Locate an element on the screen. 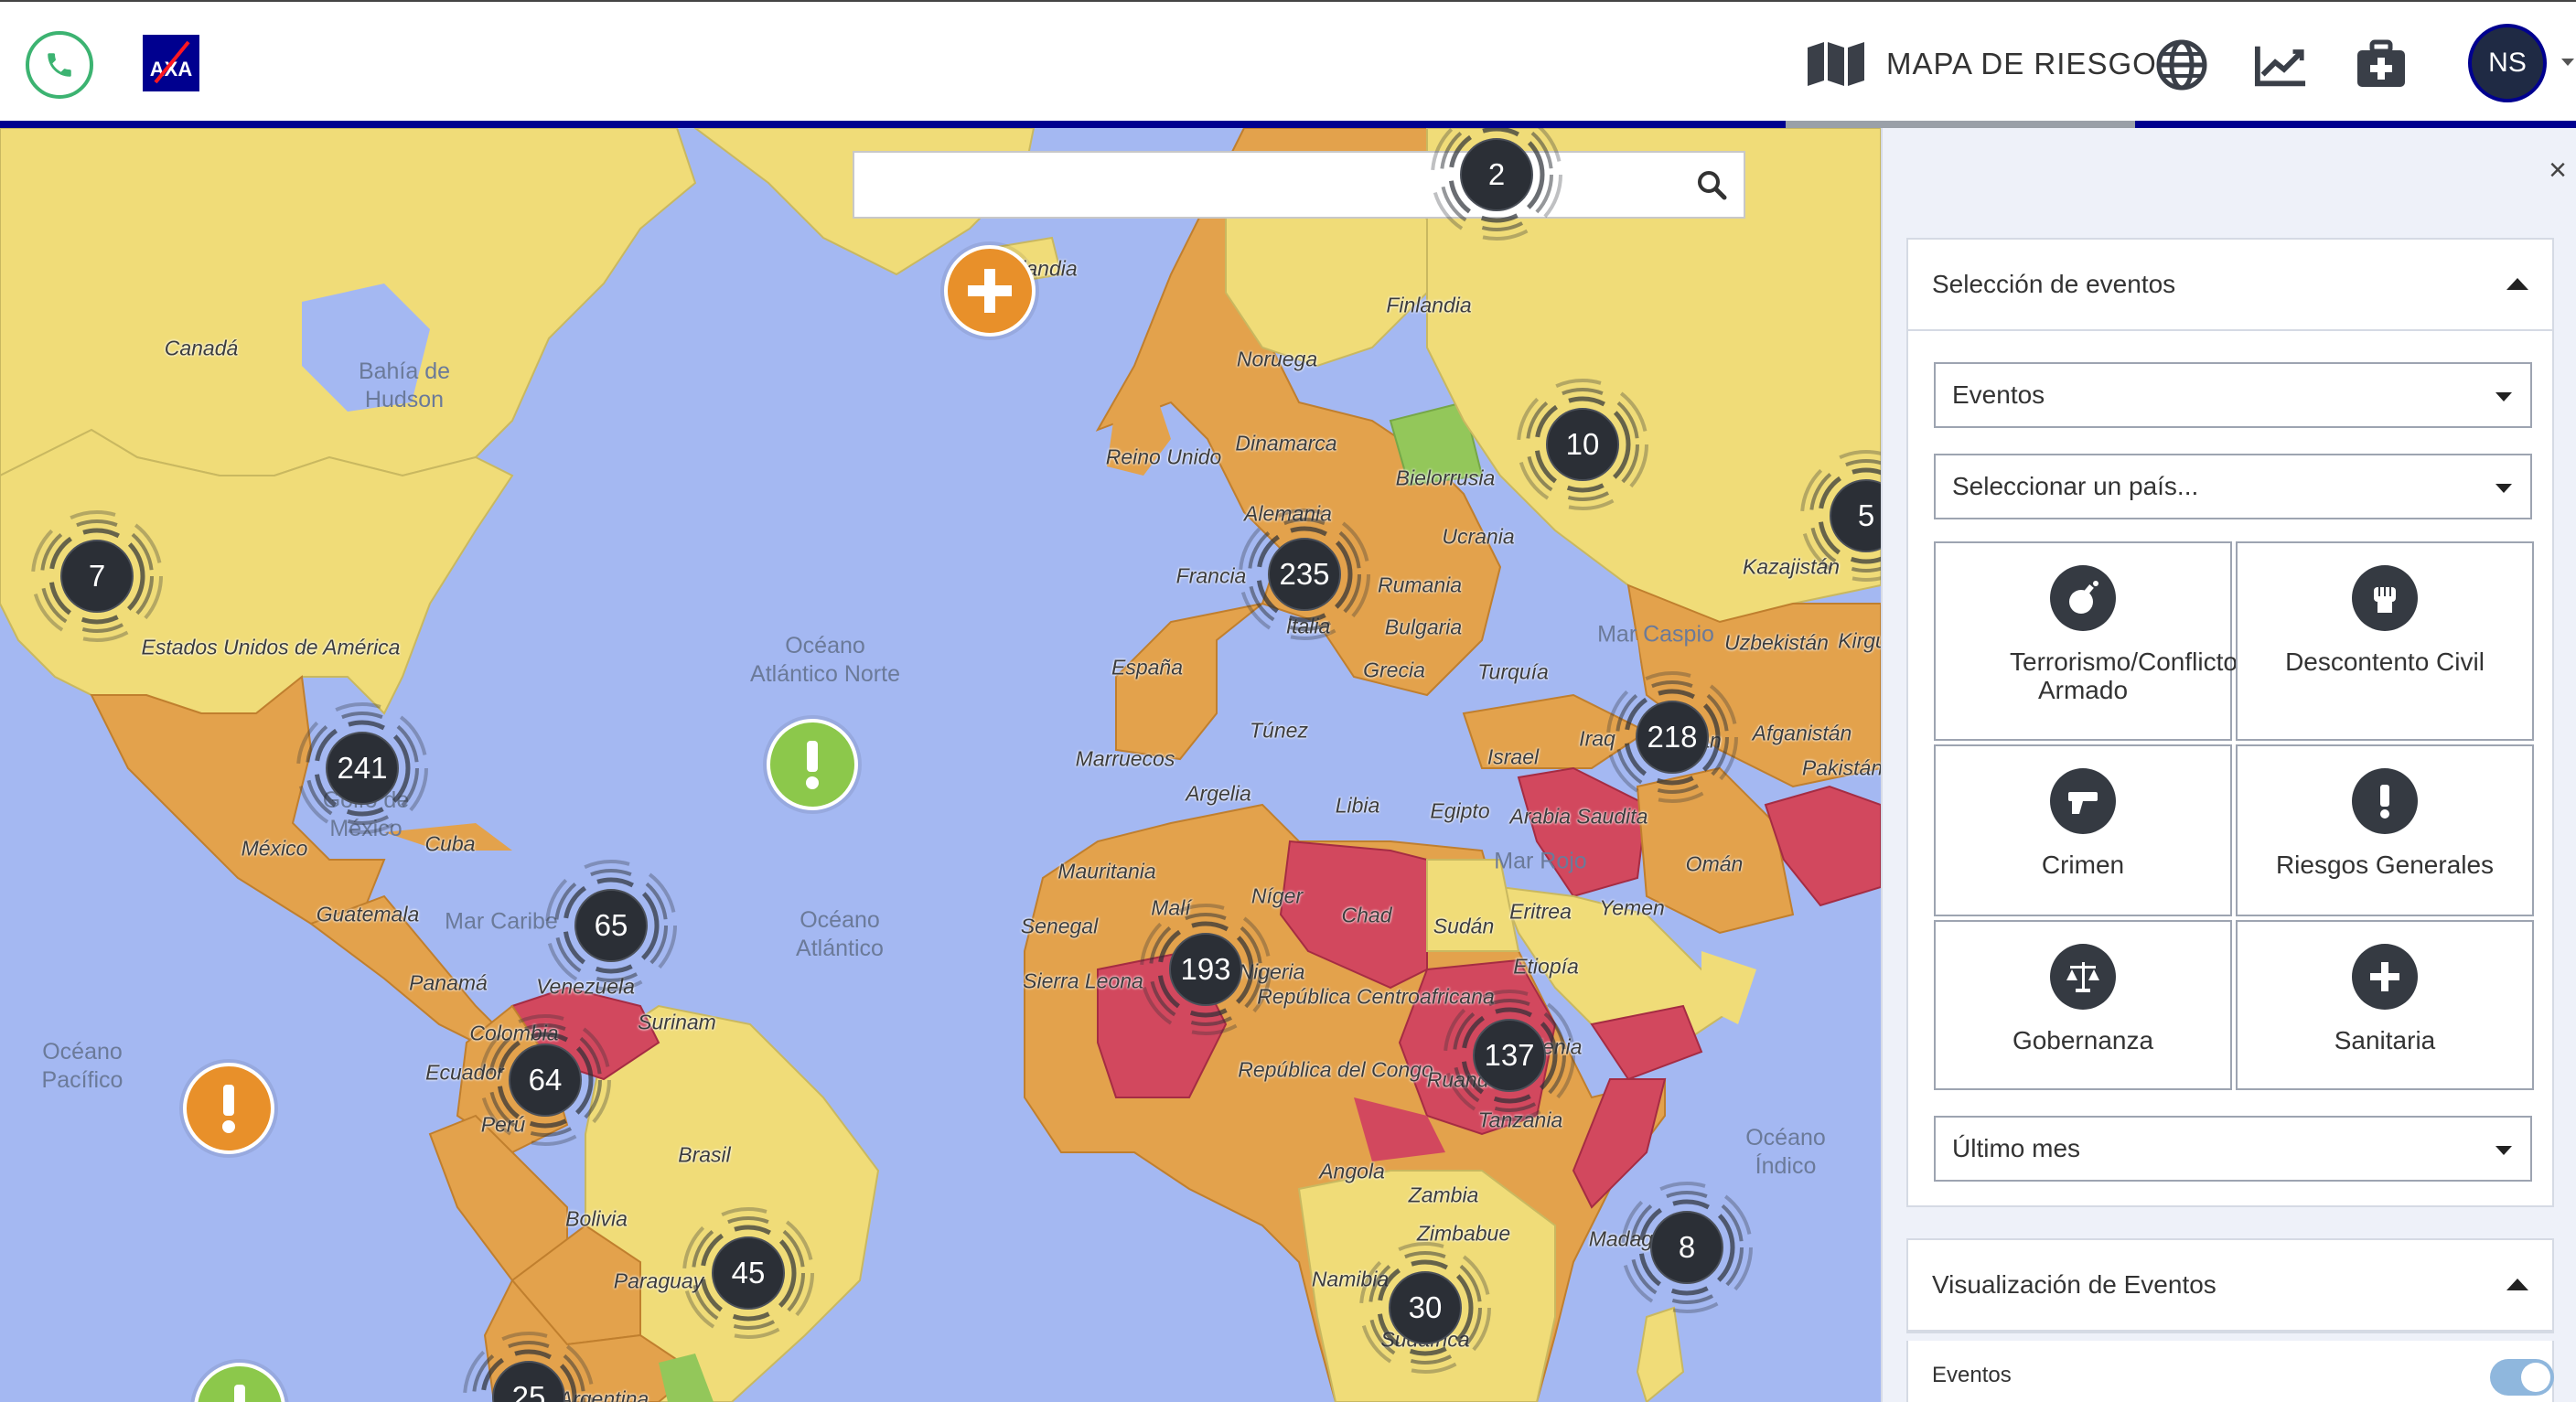  map-label: Angola is located at coordinates (1352, 1171).